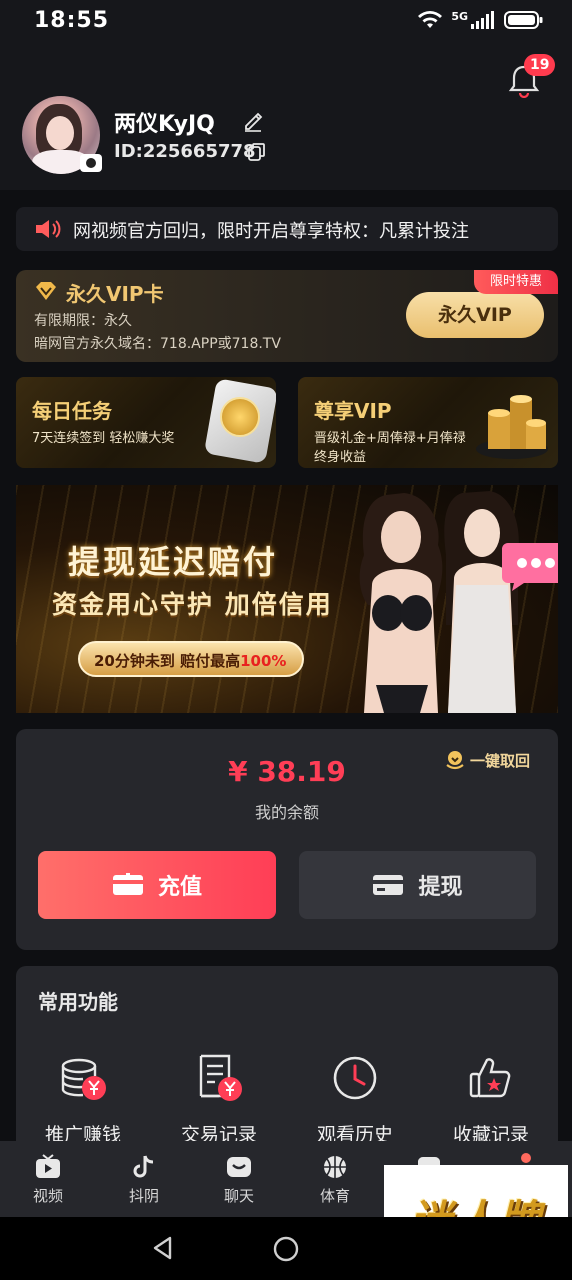  Describe the element at coordinates (490, 1078) in the screenshot. I see `thumbs-up-star-icon` at that location.